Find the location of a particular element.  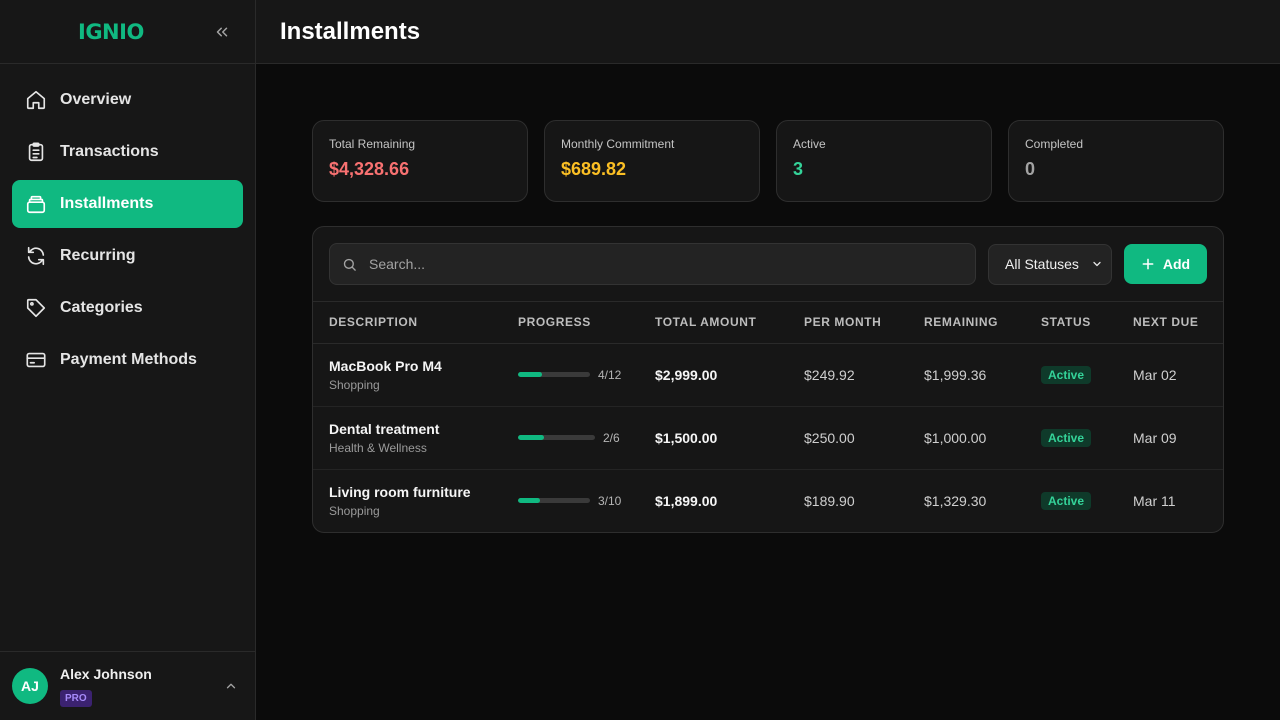

table-toolbar: All Statuses Add is located at coordinates (768, 264).